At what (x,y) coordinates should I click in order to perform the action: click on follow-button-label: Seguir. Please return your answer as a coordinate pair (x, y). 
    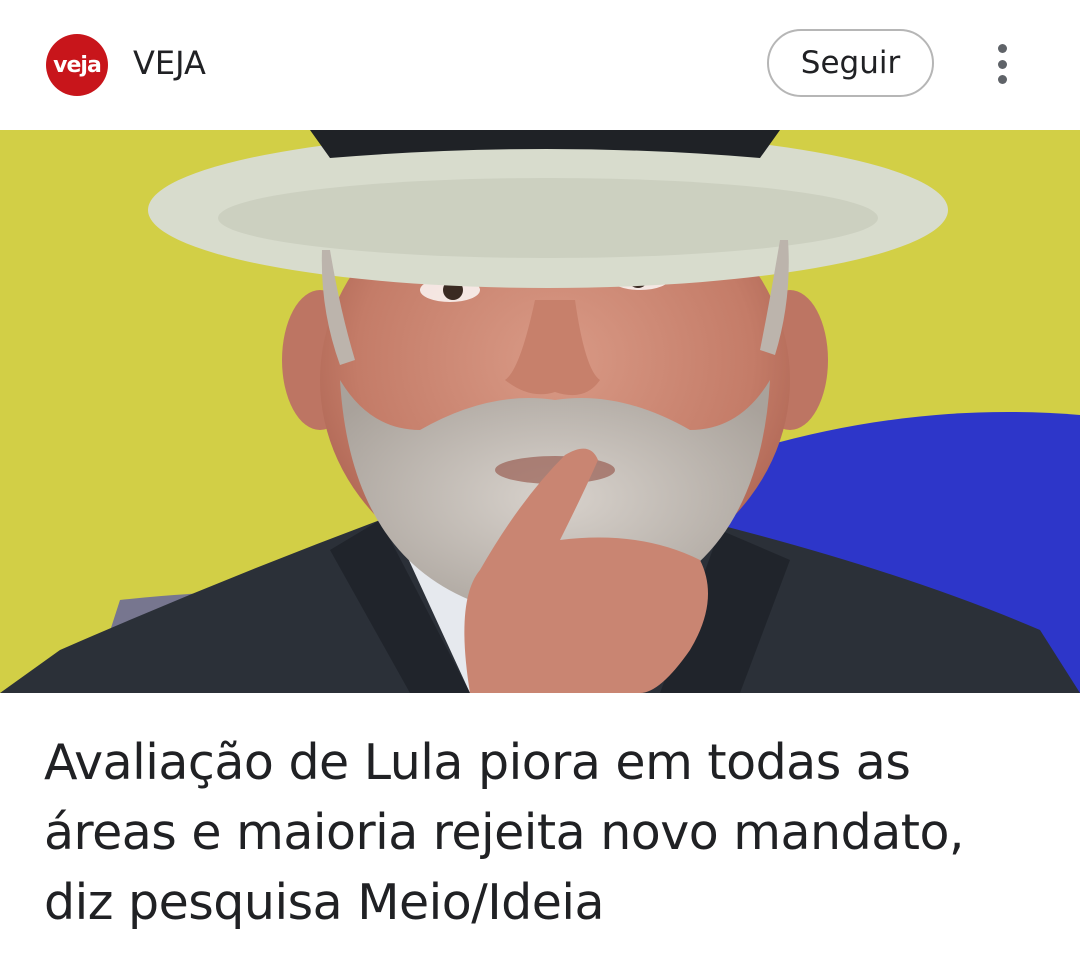
    Looking at the image, I should click on (850, 63).